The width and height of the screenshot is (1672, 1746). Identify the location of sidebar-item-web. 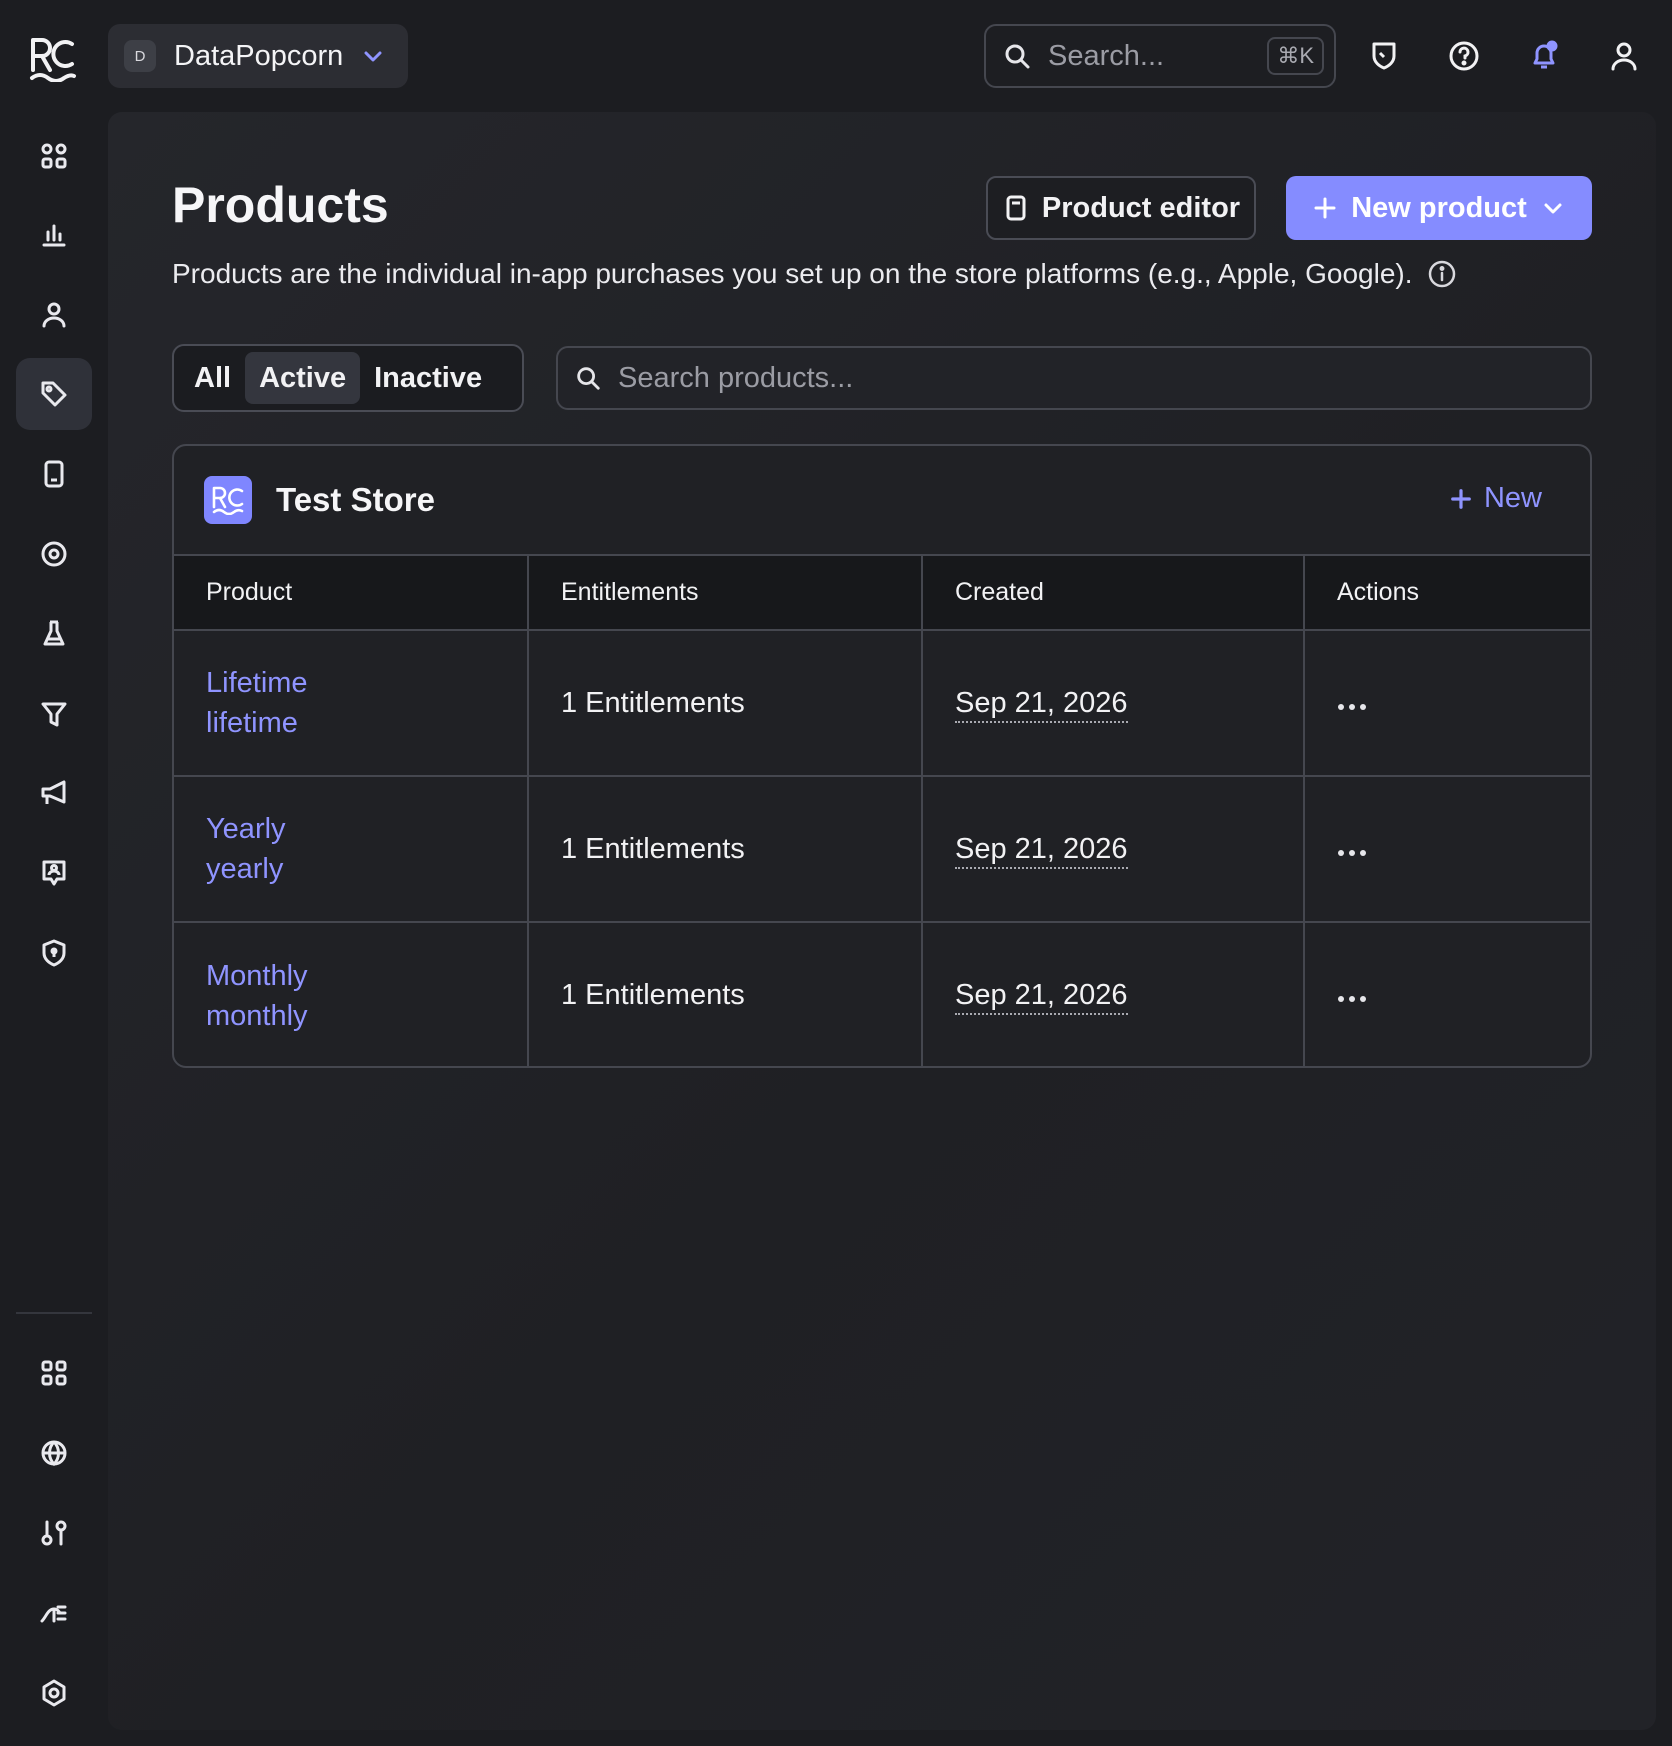
(54, 1453).